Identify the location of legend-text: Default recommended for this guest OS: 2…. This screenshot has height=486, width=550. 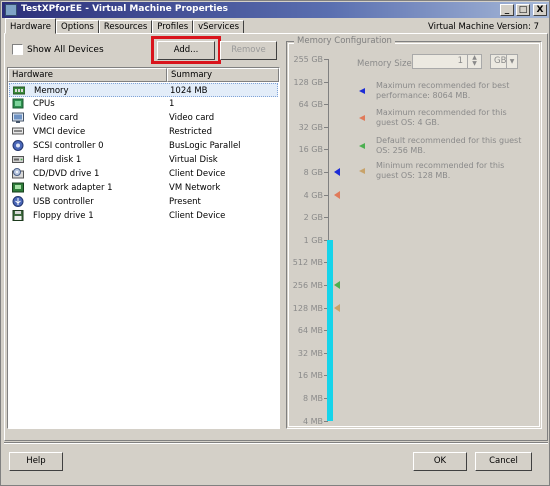
(449, 145).